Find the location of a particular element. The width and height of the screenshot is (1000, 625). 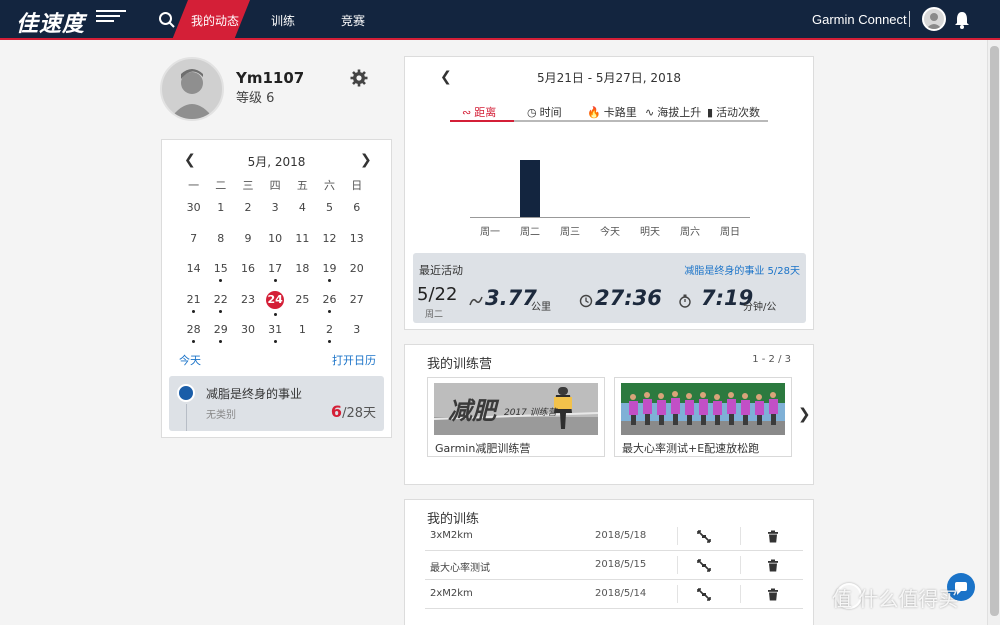

camp-tile-weight-loss: 减肥 2017 训练营 Garmin减肥训练营 is located at coordinates (516, 417).